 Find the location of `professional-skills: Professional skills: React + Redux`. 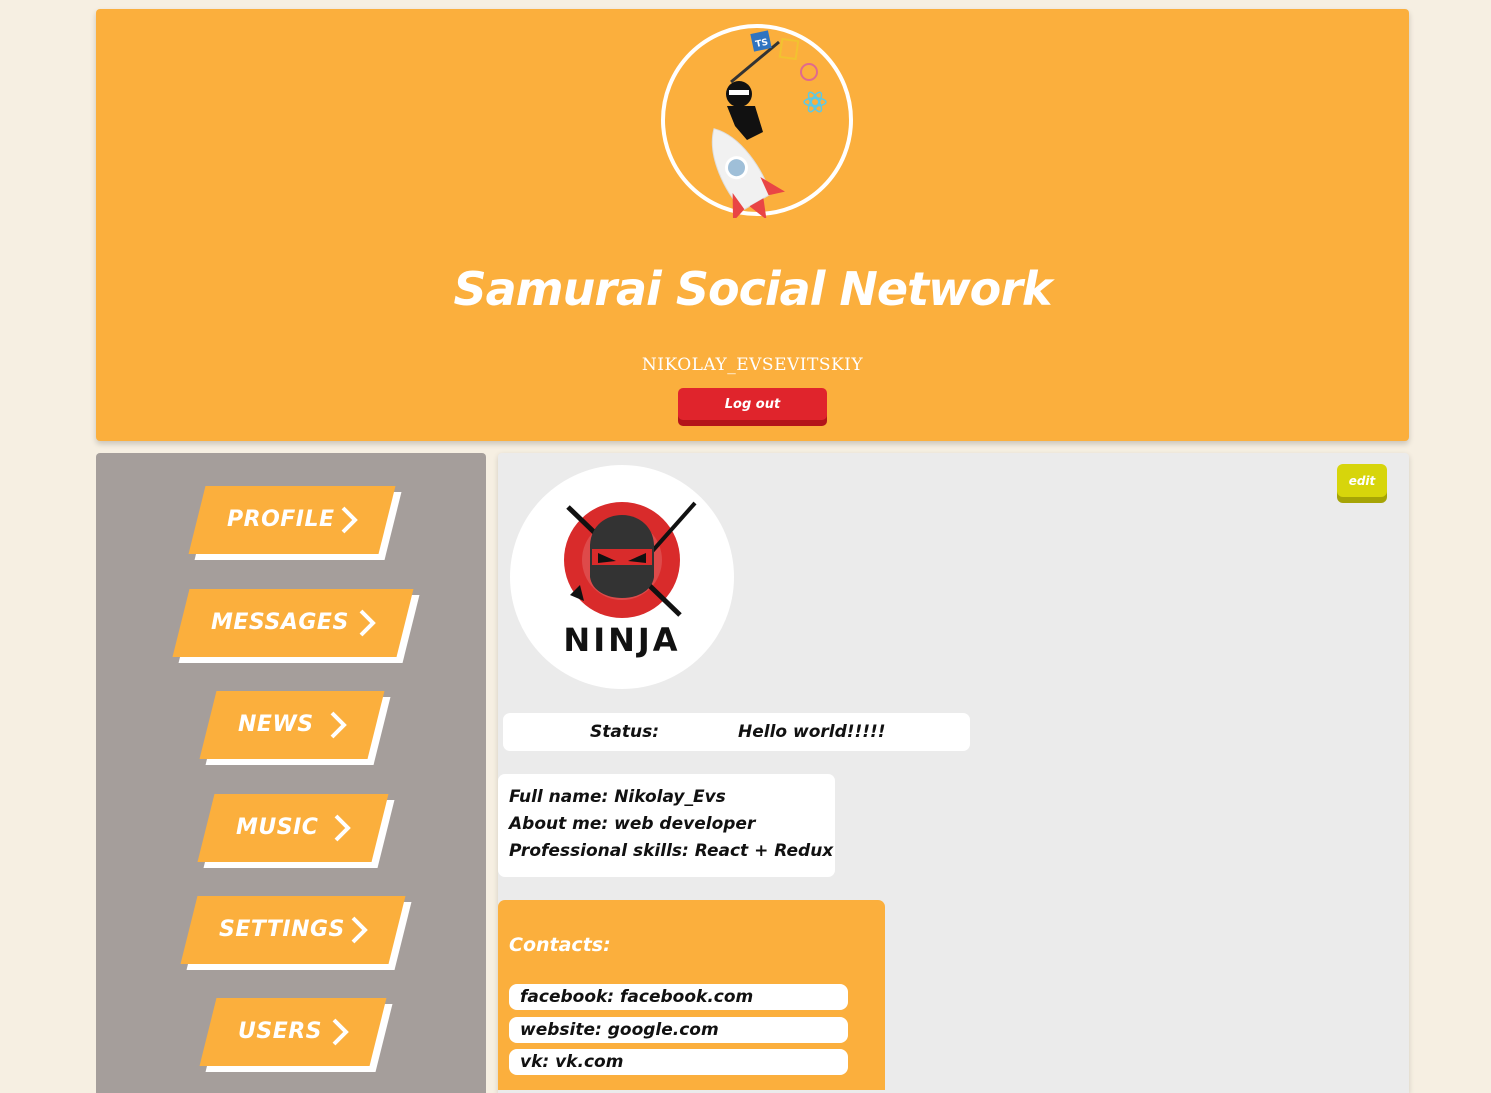

professional-skills: Professional skills: React + Redux is located at coordinates (671, 851).